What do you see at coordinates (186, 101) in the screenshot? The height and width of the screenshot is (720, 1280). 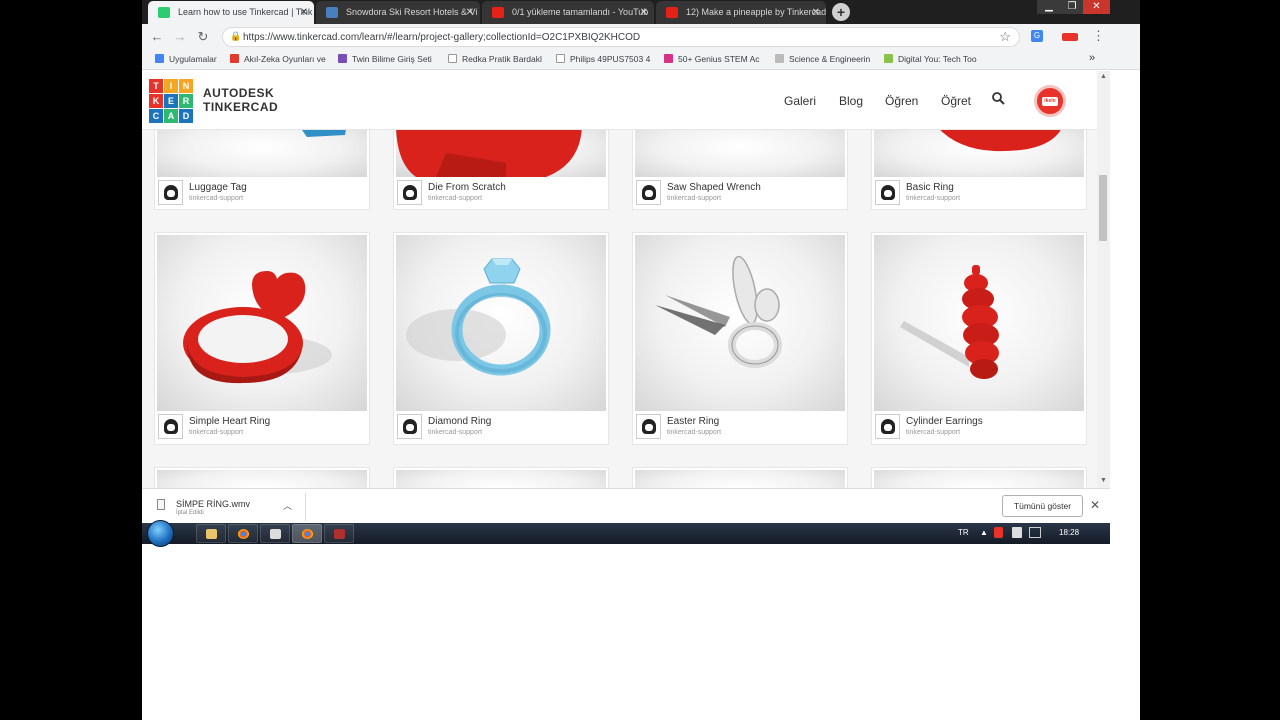 I see `logo-letter: R` at bounding box center [186, 101].